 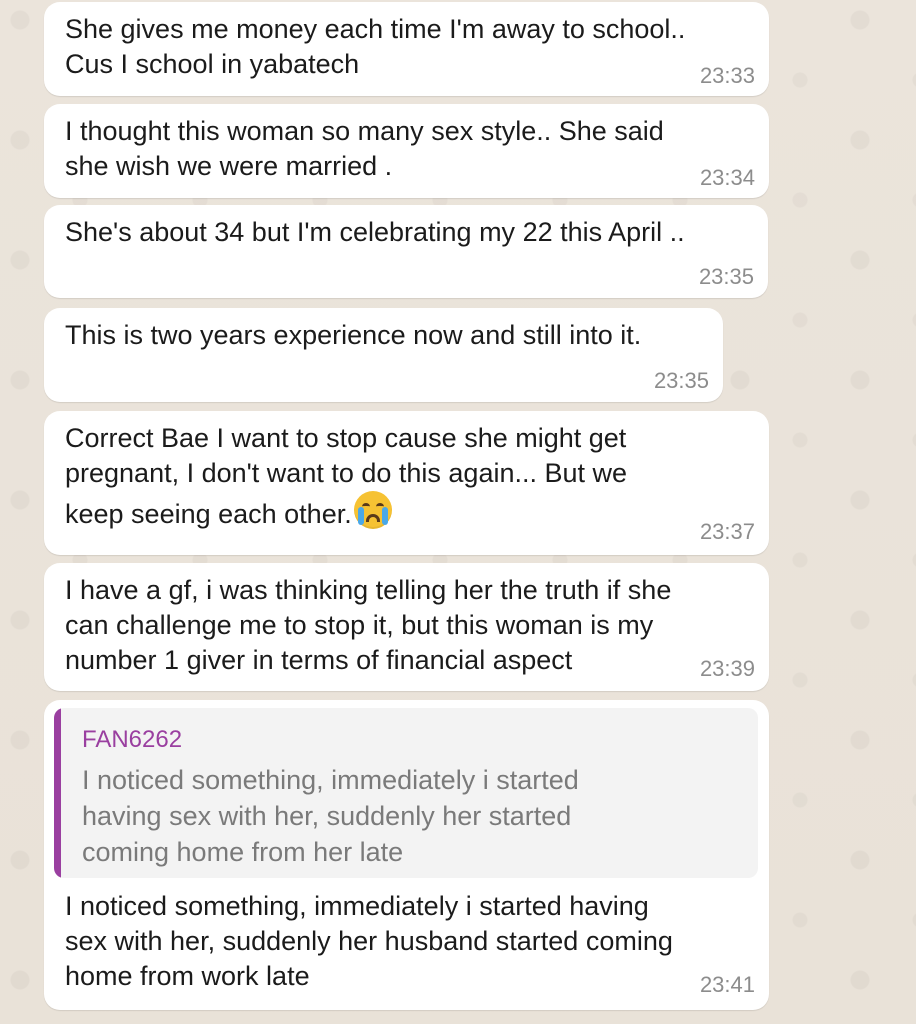 What do you see at coordinates (132, 739) in the screenshot?
I see `quoted-author: FAN6262` at bounding box center [132, 739].